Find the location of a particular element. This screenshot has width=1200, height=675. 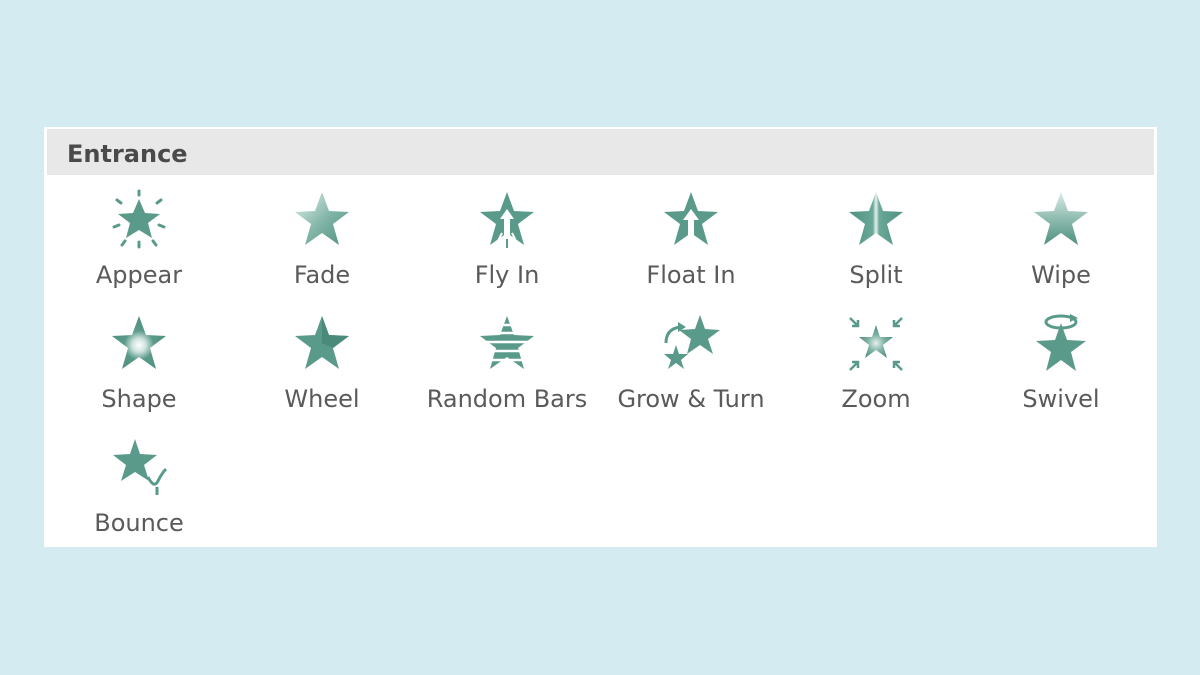

effect-appear: Appear is located at coordinates (139, 244).